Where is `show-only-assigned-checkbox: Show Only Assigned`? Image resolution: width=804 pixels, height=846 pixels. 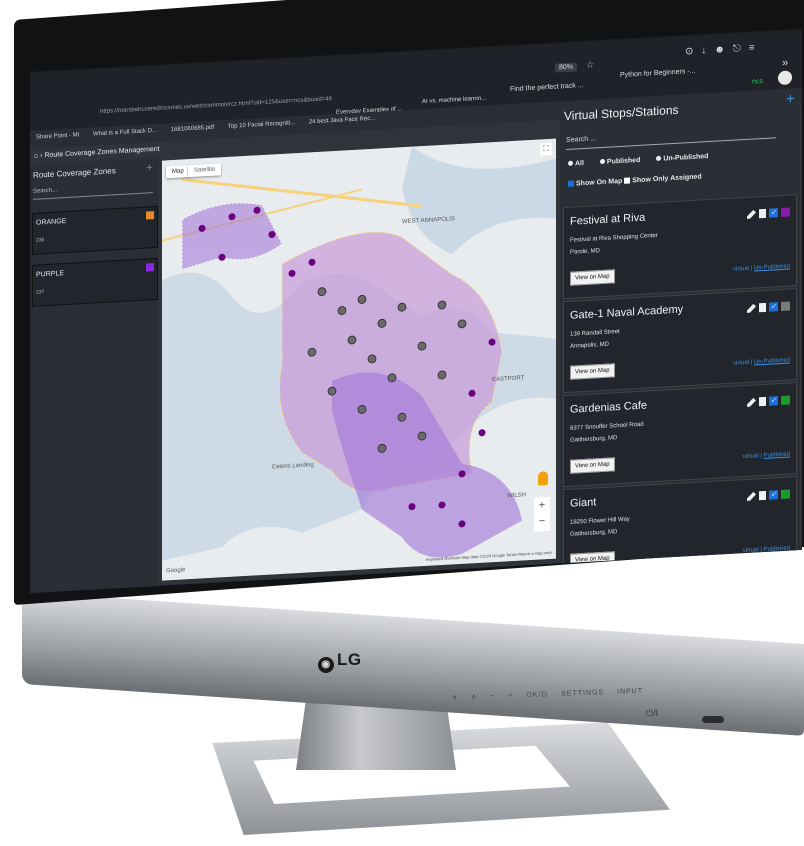
show-only-assigned-checkbox: Show Only Assigned is located at coordinates (663, 178).